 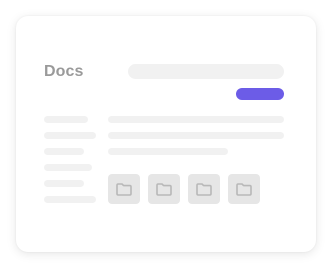 I want to click on search-input, so click(x=206, y=71).